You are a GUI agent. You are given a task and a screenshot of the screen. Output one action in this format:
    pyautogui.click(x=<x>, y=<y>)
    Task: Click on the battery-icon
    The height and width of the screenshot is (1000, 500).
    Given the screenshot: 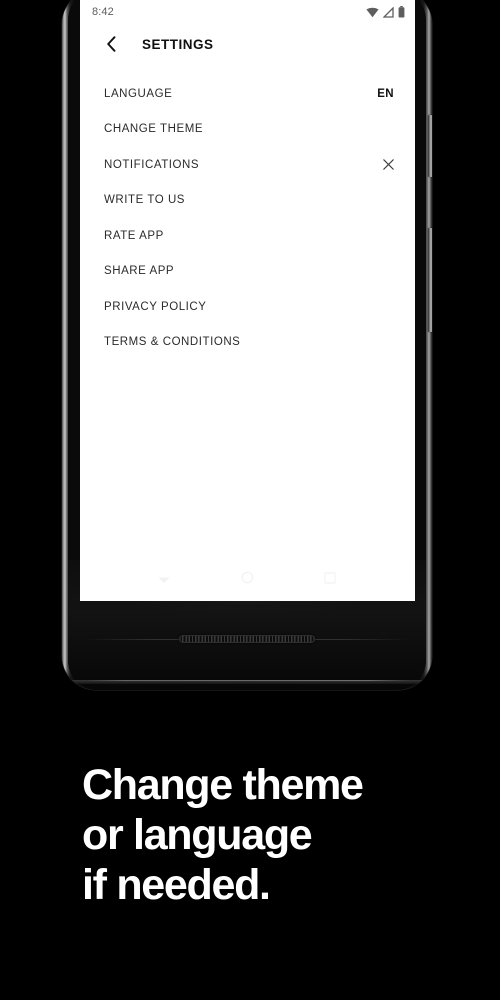 What is the action you would take?
    pyautogui.click(x=401, y=12)
    